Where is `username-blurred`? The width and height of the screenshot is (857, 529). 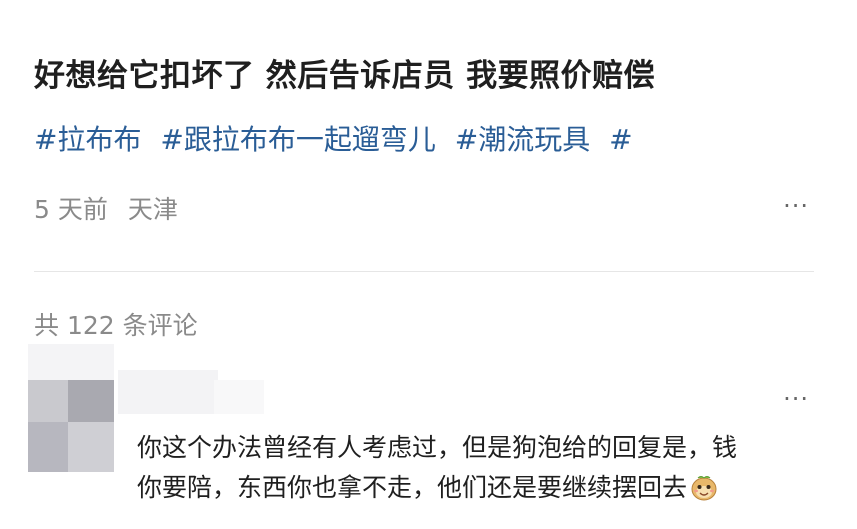 username-blurred is located at coordinates (168, 392).